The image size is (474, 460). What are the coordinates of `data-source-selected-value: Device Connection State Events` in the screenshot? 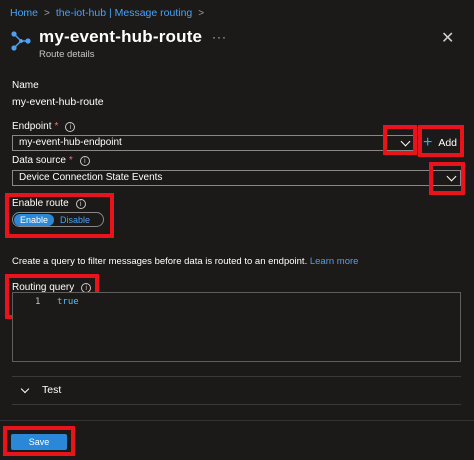 It's located at (91, 177).